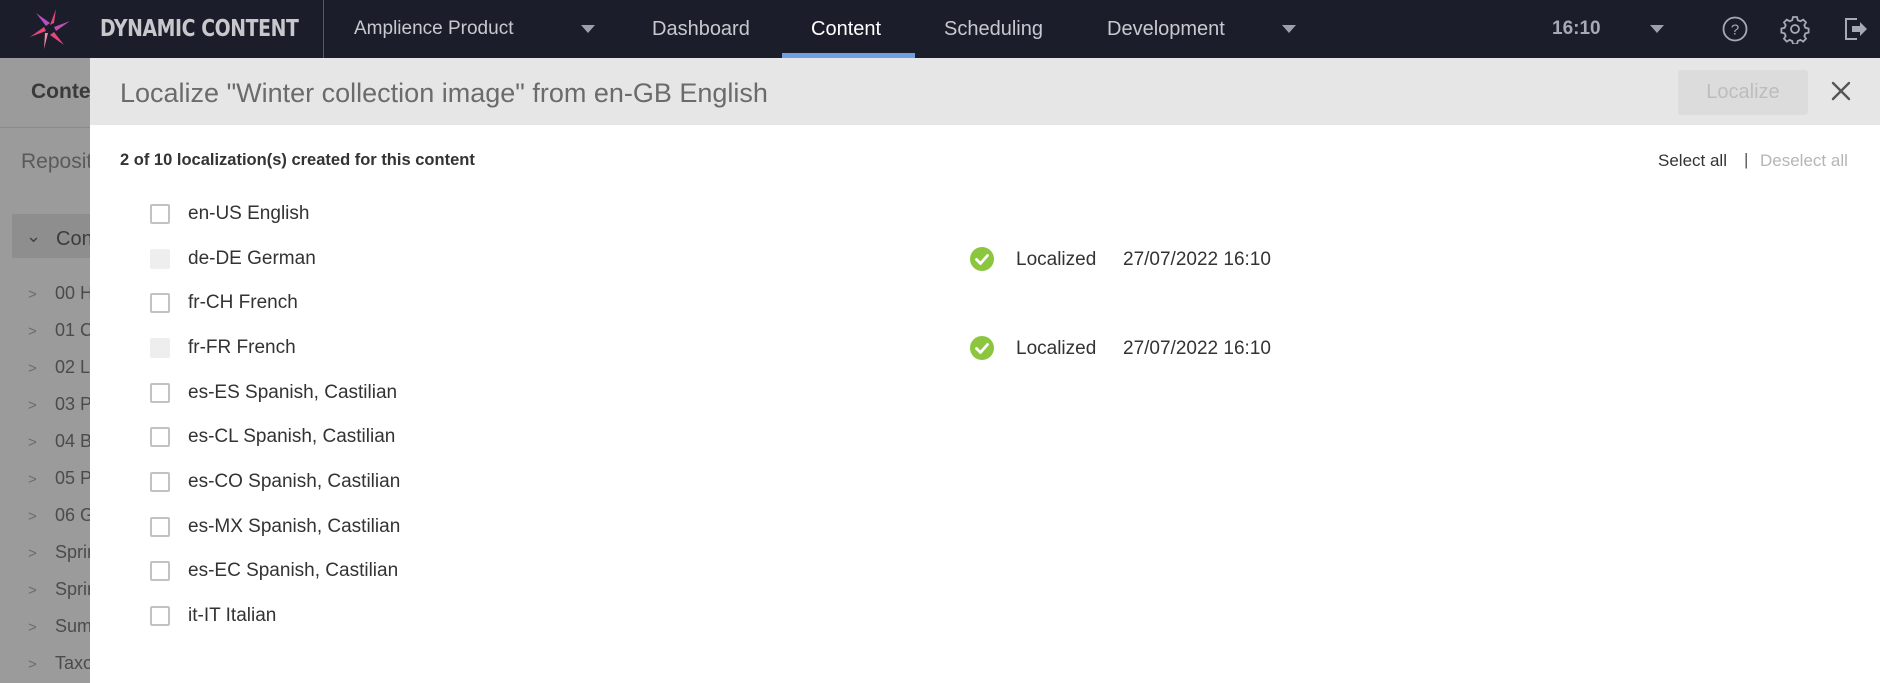 This screenshot has width=1880, height=683. Describe the element at coordinates (1804, 161) in the screenshot. I see `deselect-all-link: Deselect all` at that location.